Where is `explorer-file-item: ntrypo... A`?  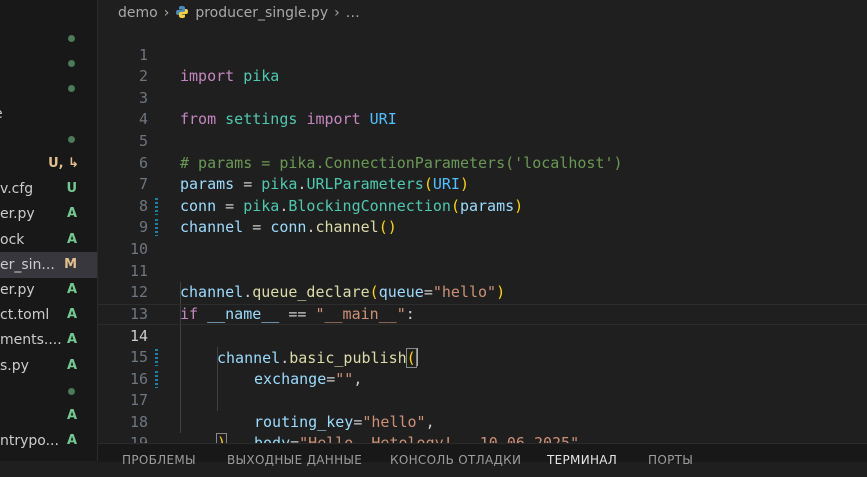 explorer-file-item: ntrypo... A is located at coordinates (48, 441).